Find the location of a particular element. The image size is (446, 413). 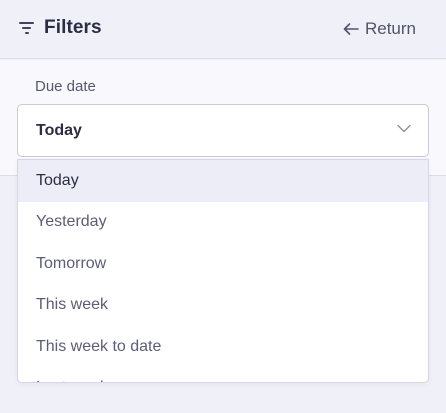

dropdown-option-this-week-to-date: This week to date is located at coordinates (223, 347).